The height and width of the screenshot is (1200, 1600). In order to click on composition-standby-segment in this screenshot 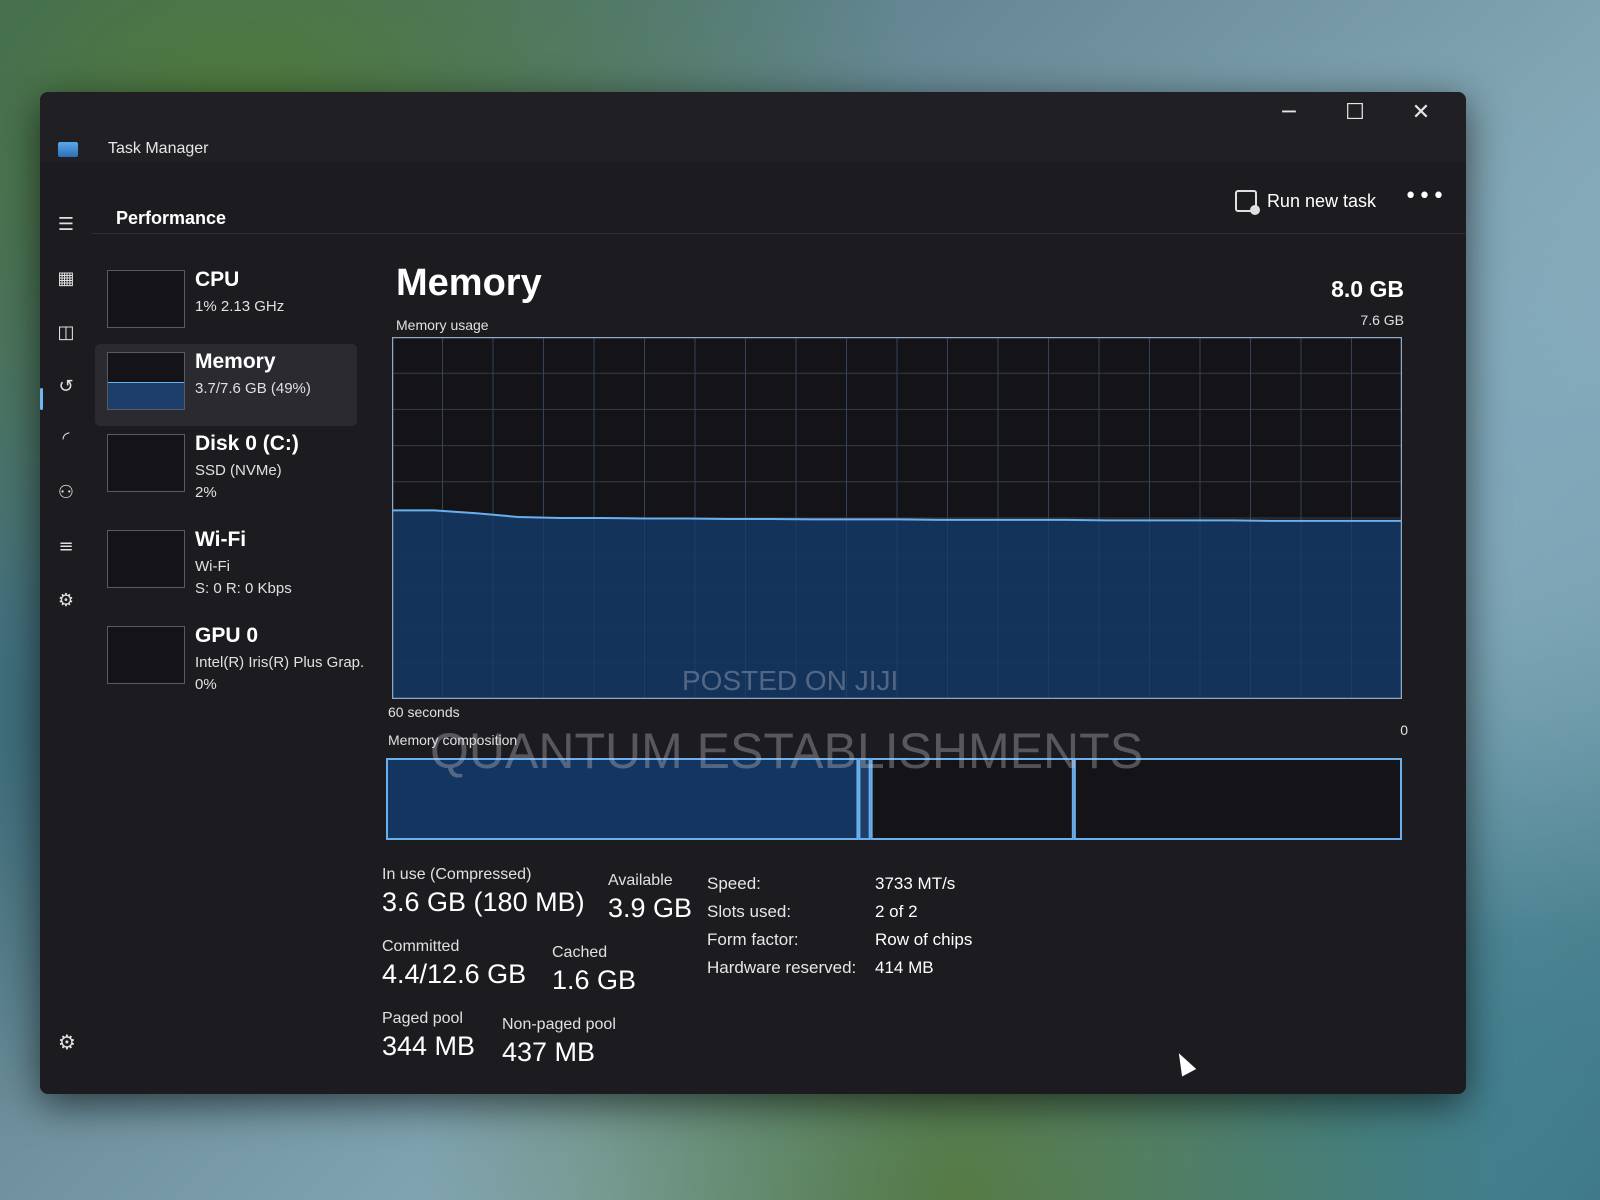, I will do `click(972, 799)`.